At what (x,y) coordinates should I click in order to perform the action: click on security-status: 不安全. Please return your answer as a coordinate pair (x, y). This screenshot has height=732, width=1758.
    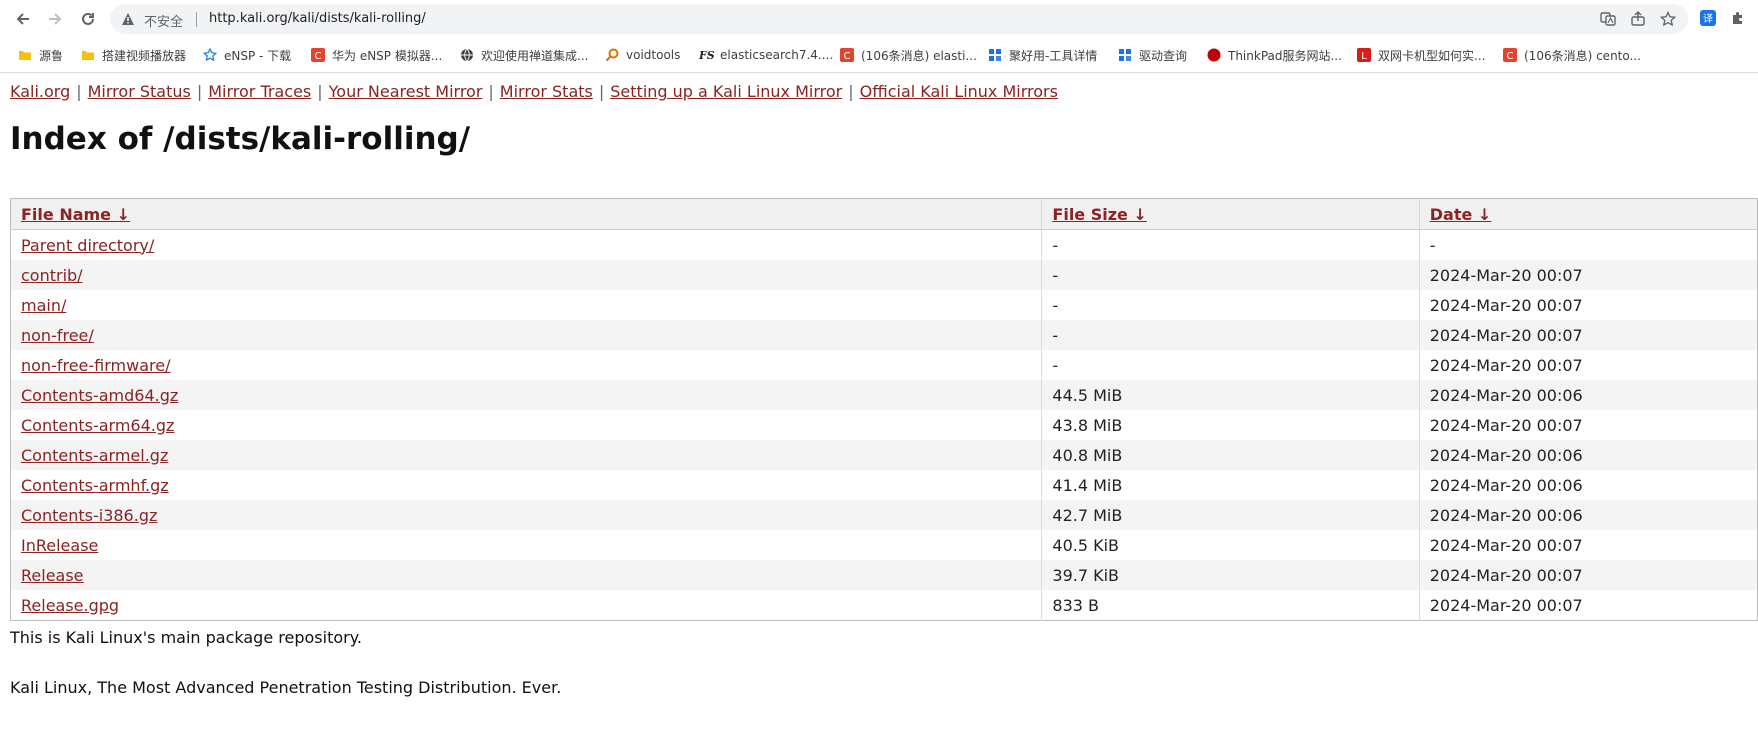
    Looking at the image, I should click on (163, 20).